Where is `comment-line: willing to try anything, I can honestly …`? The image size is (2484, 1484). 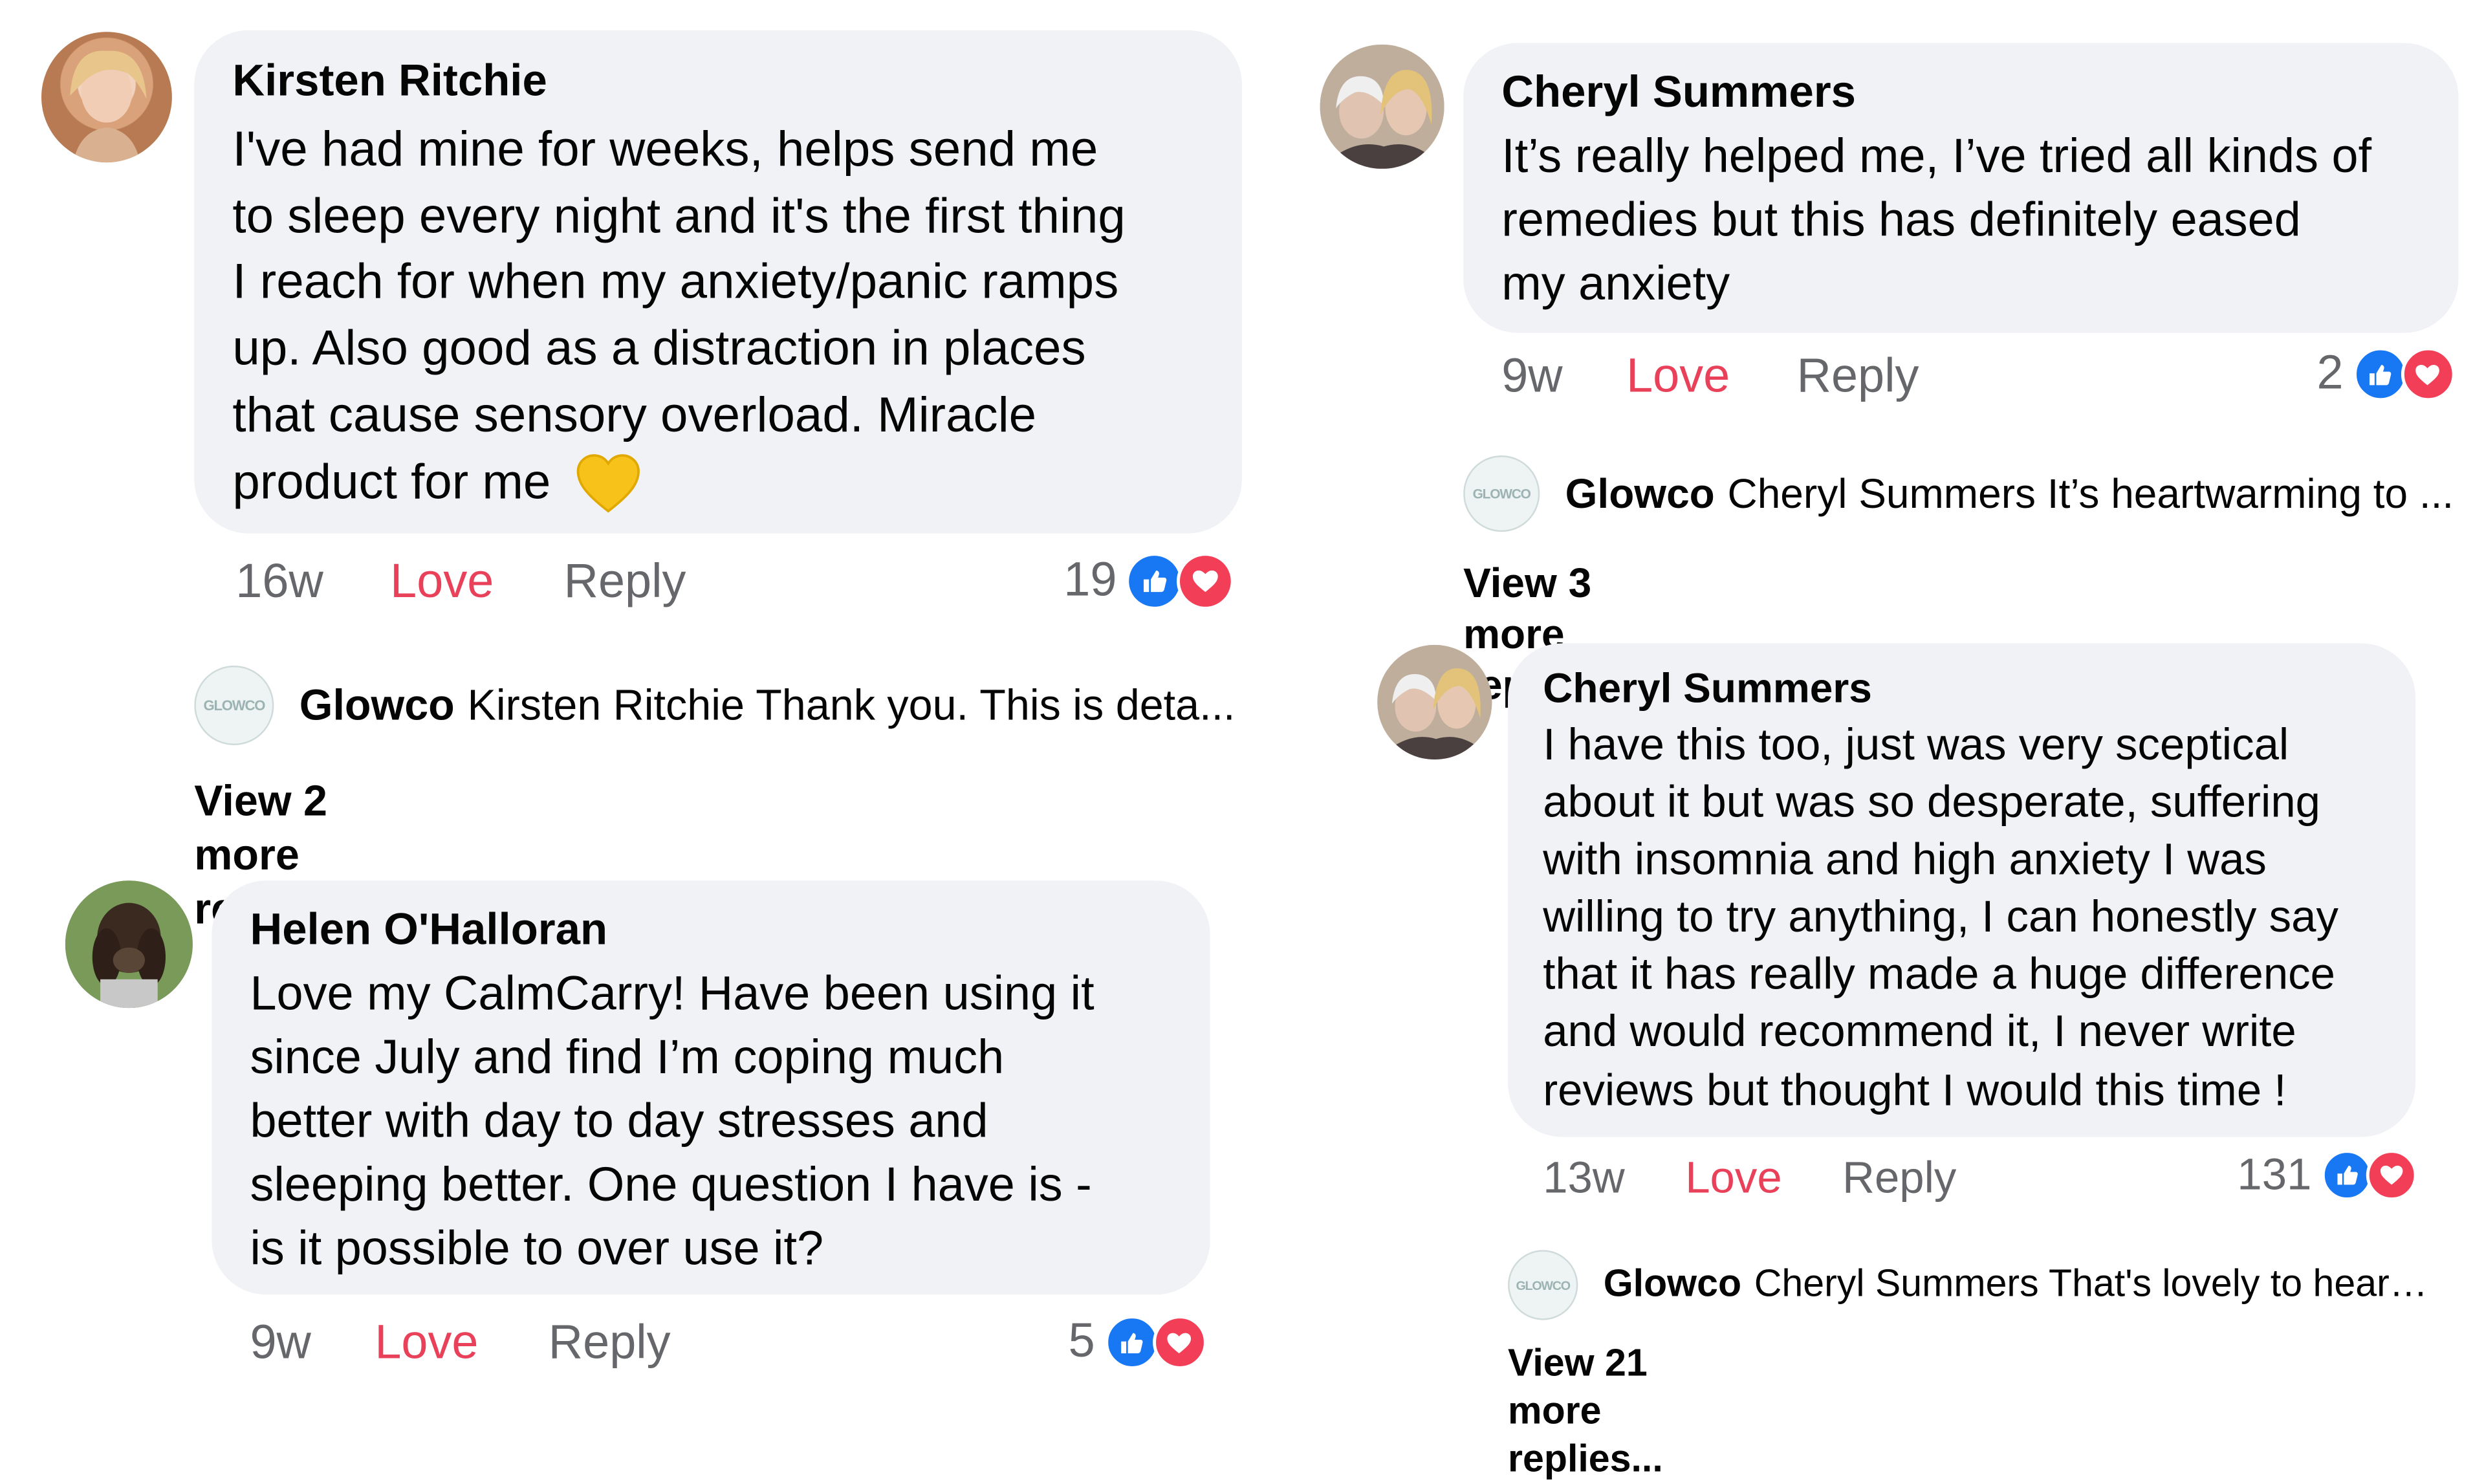
comment-line: willing to try anything, I can honestly … is located at coordinates (1940, 917).